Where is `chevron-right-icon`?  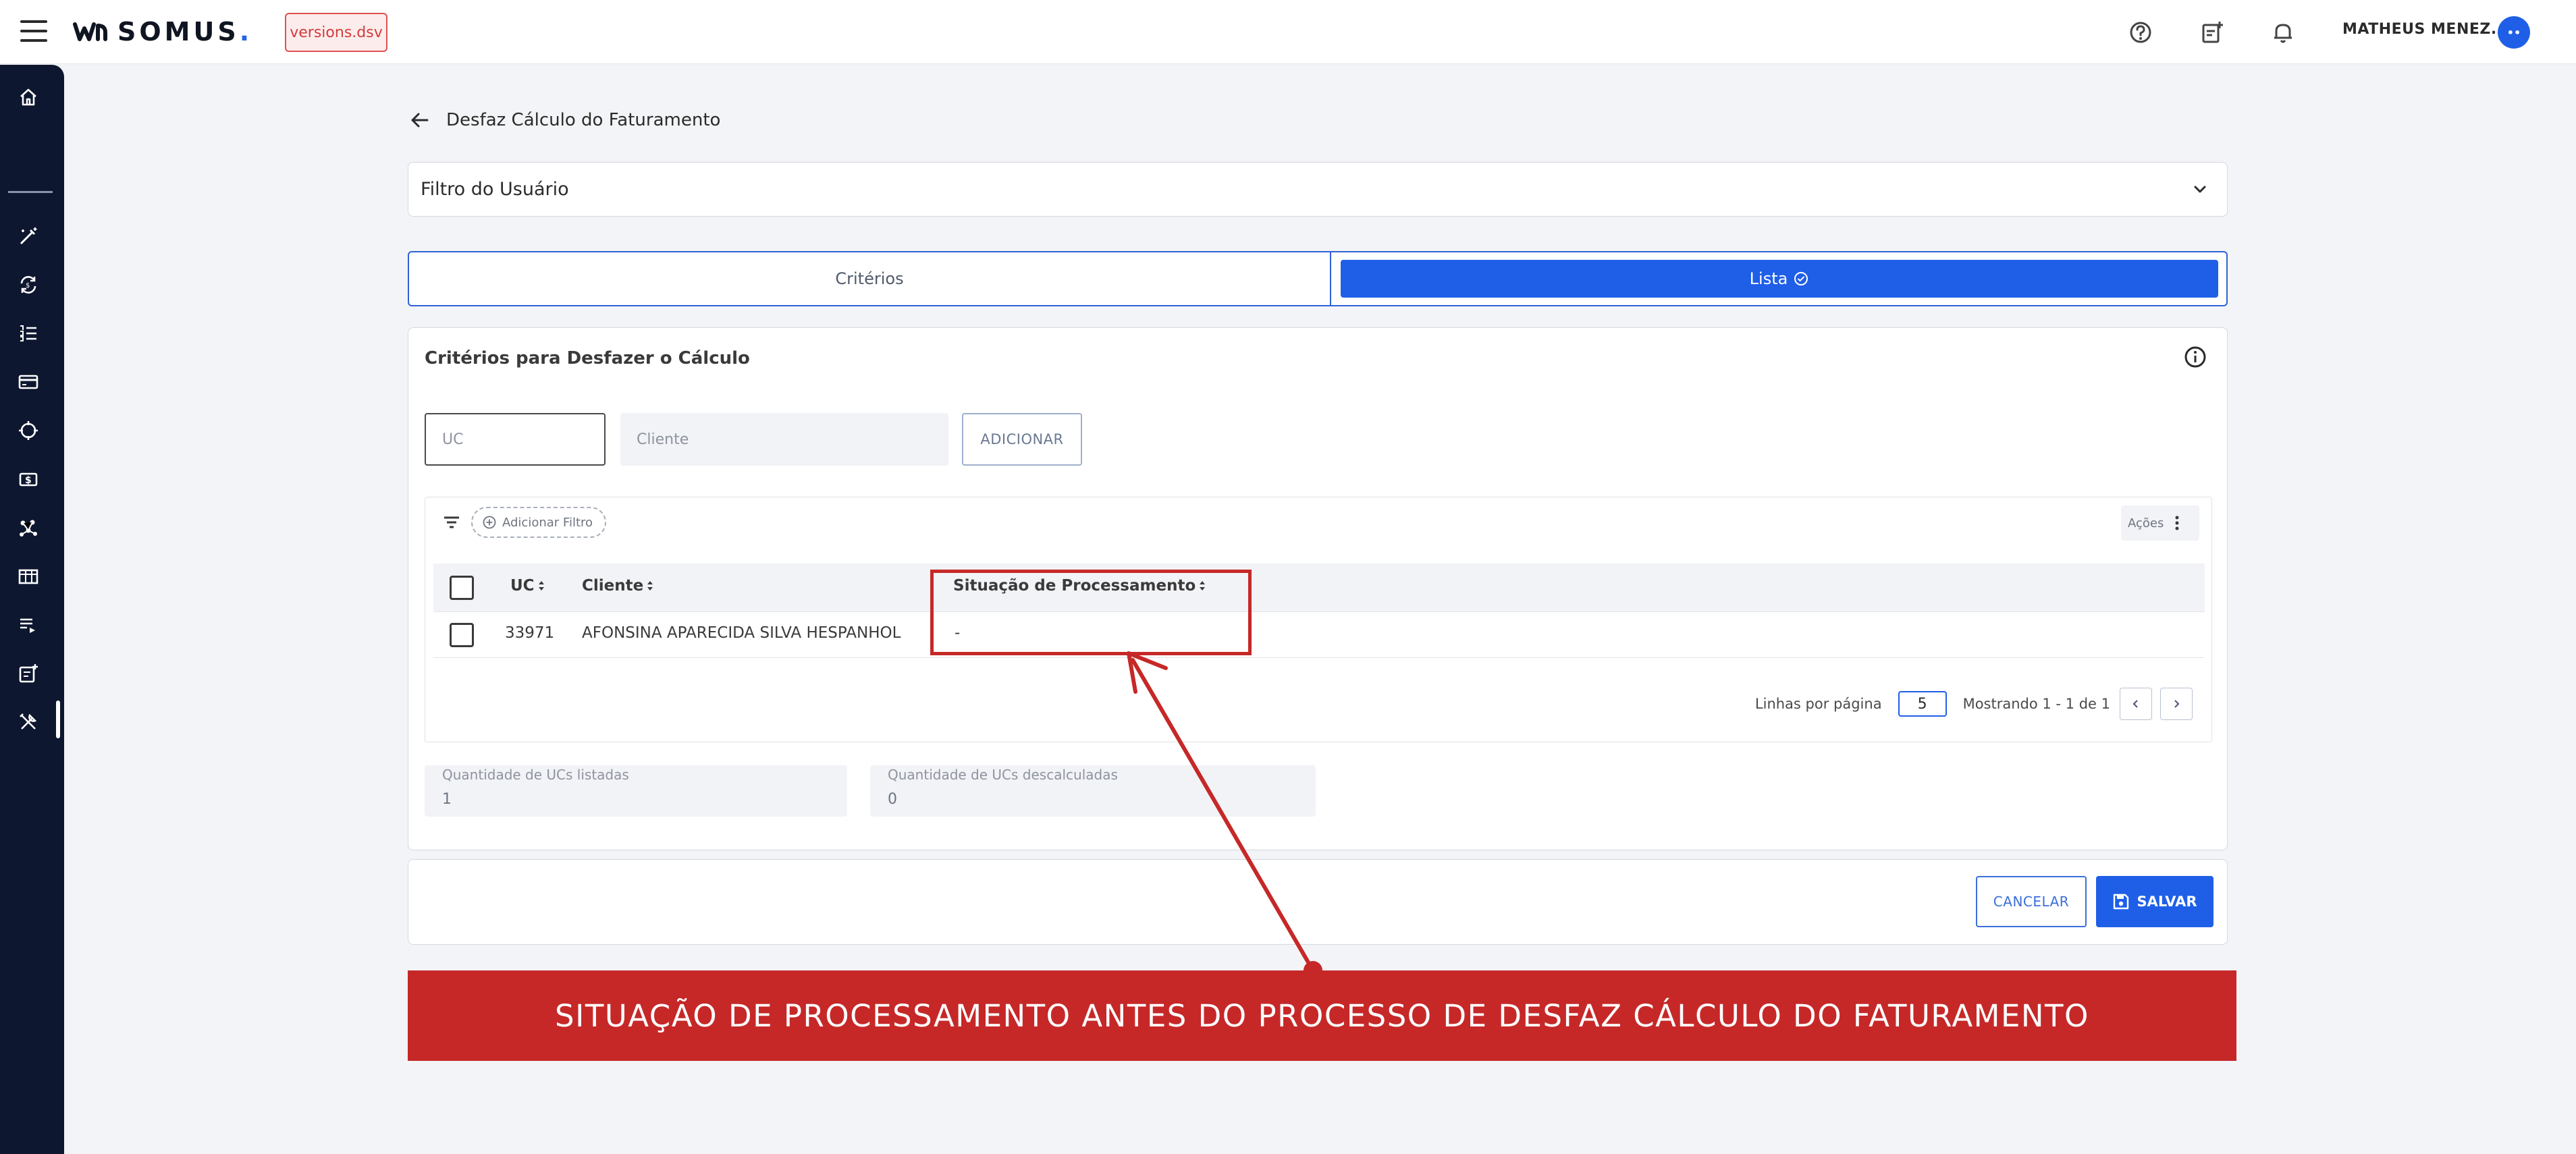
chevron-right-icon is located at coordinates (2177, 704).